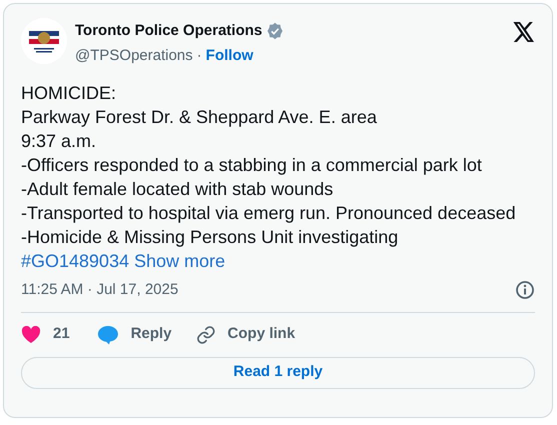  Describe the element at coordinates (269, 213) in the screenshot. I see `post-text-line: -Transported to hospital via emerg run. Pronounced deceased` at that location.